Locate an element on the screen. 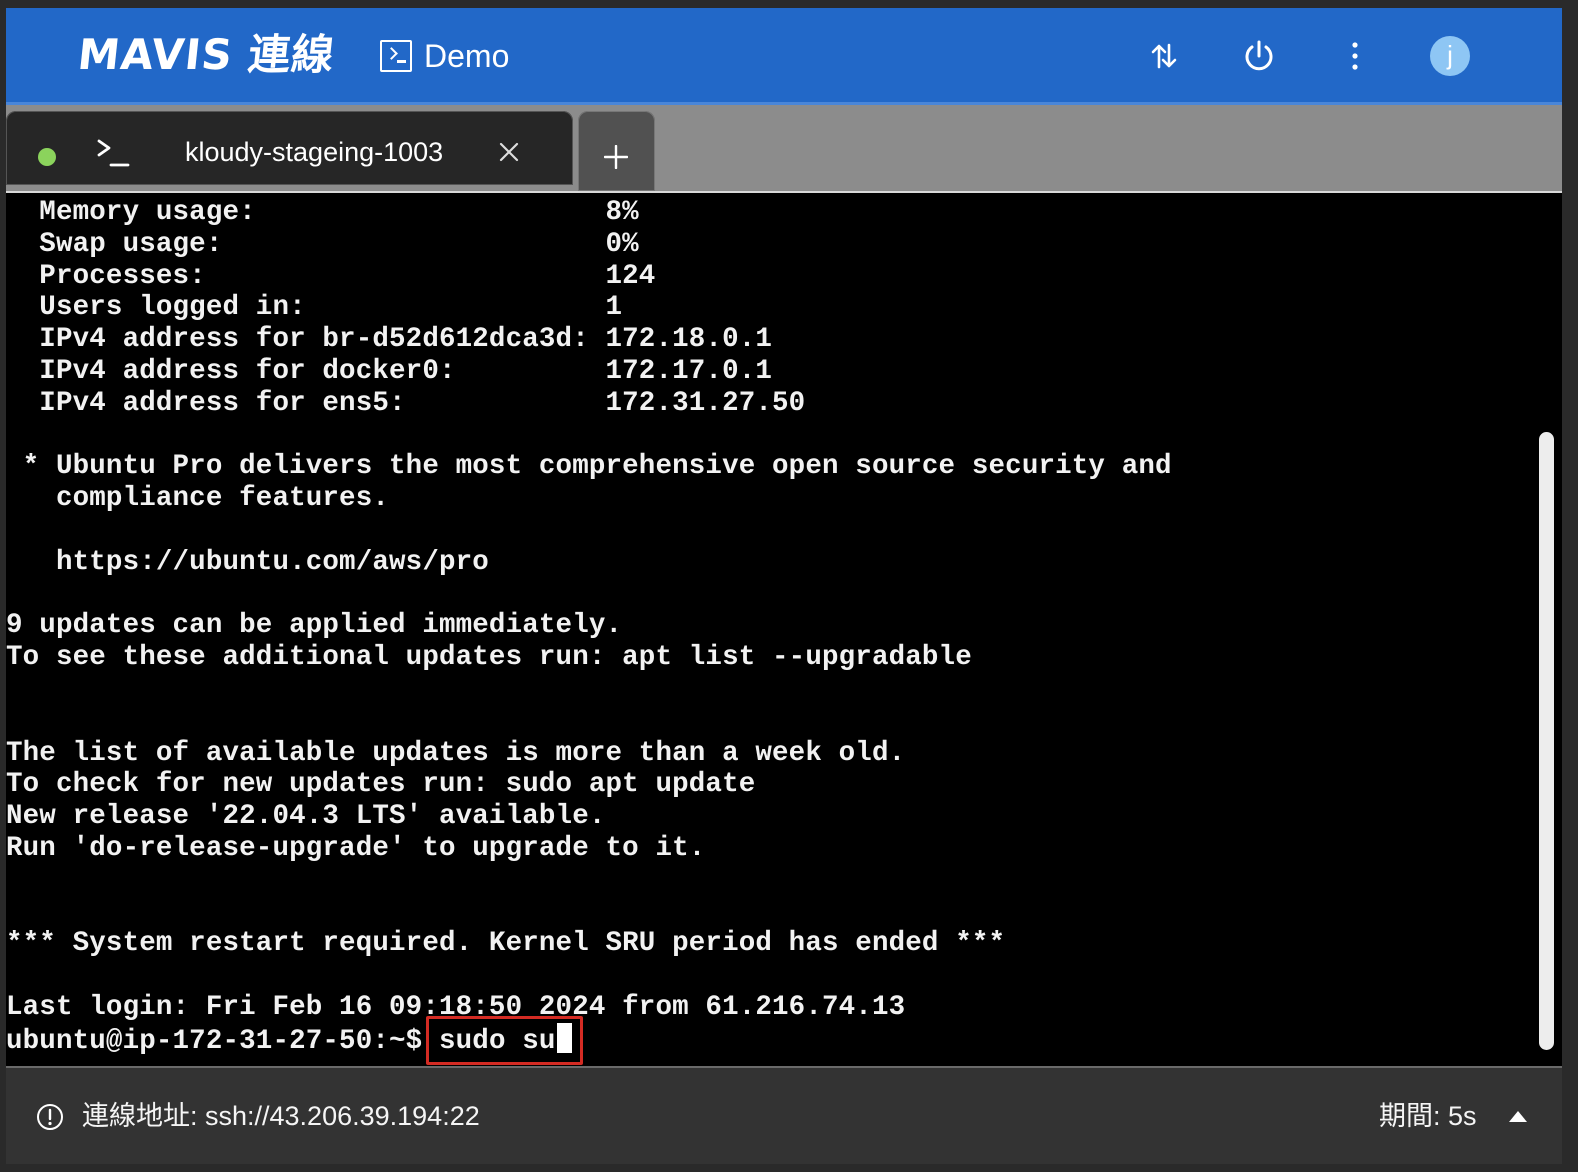 The width and height of the screenshot is (1578, 1172). more-vertical-icon is located at coordinates (1355, 56).